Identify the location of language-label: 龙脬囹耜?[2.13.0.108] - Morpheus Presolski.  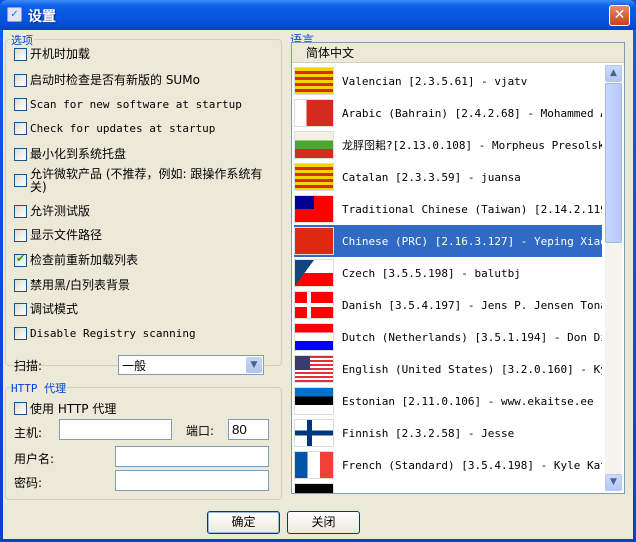
(472, 145).